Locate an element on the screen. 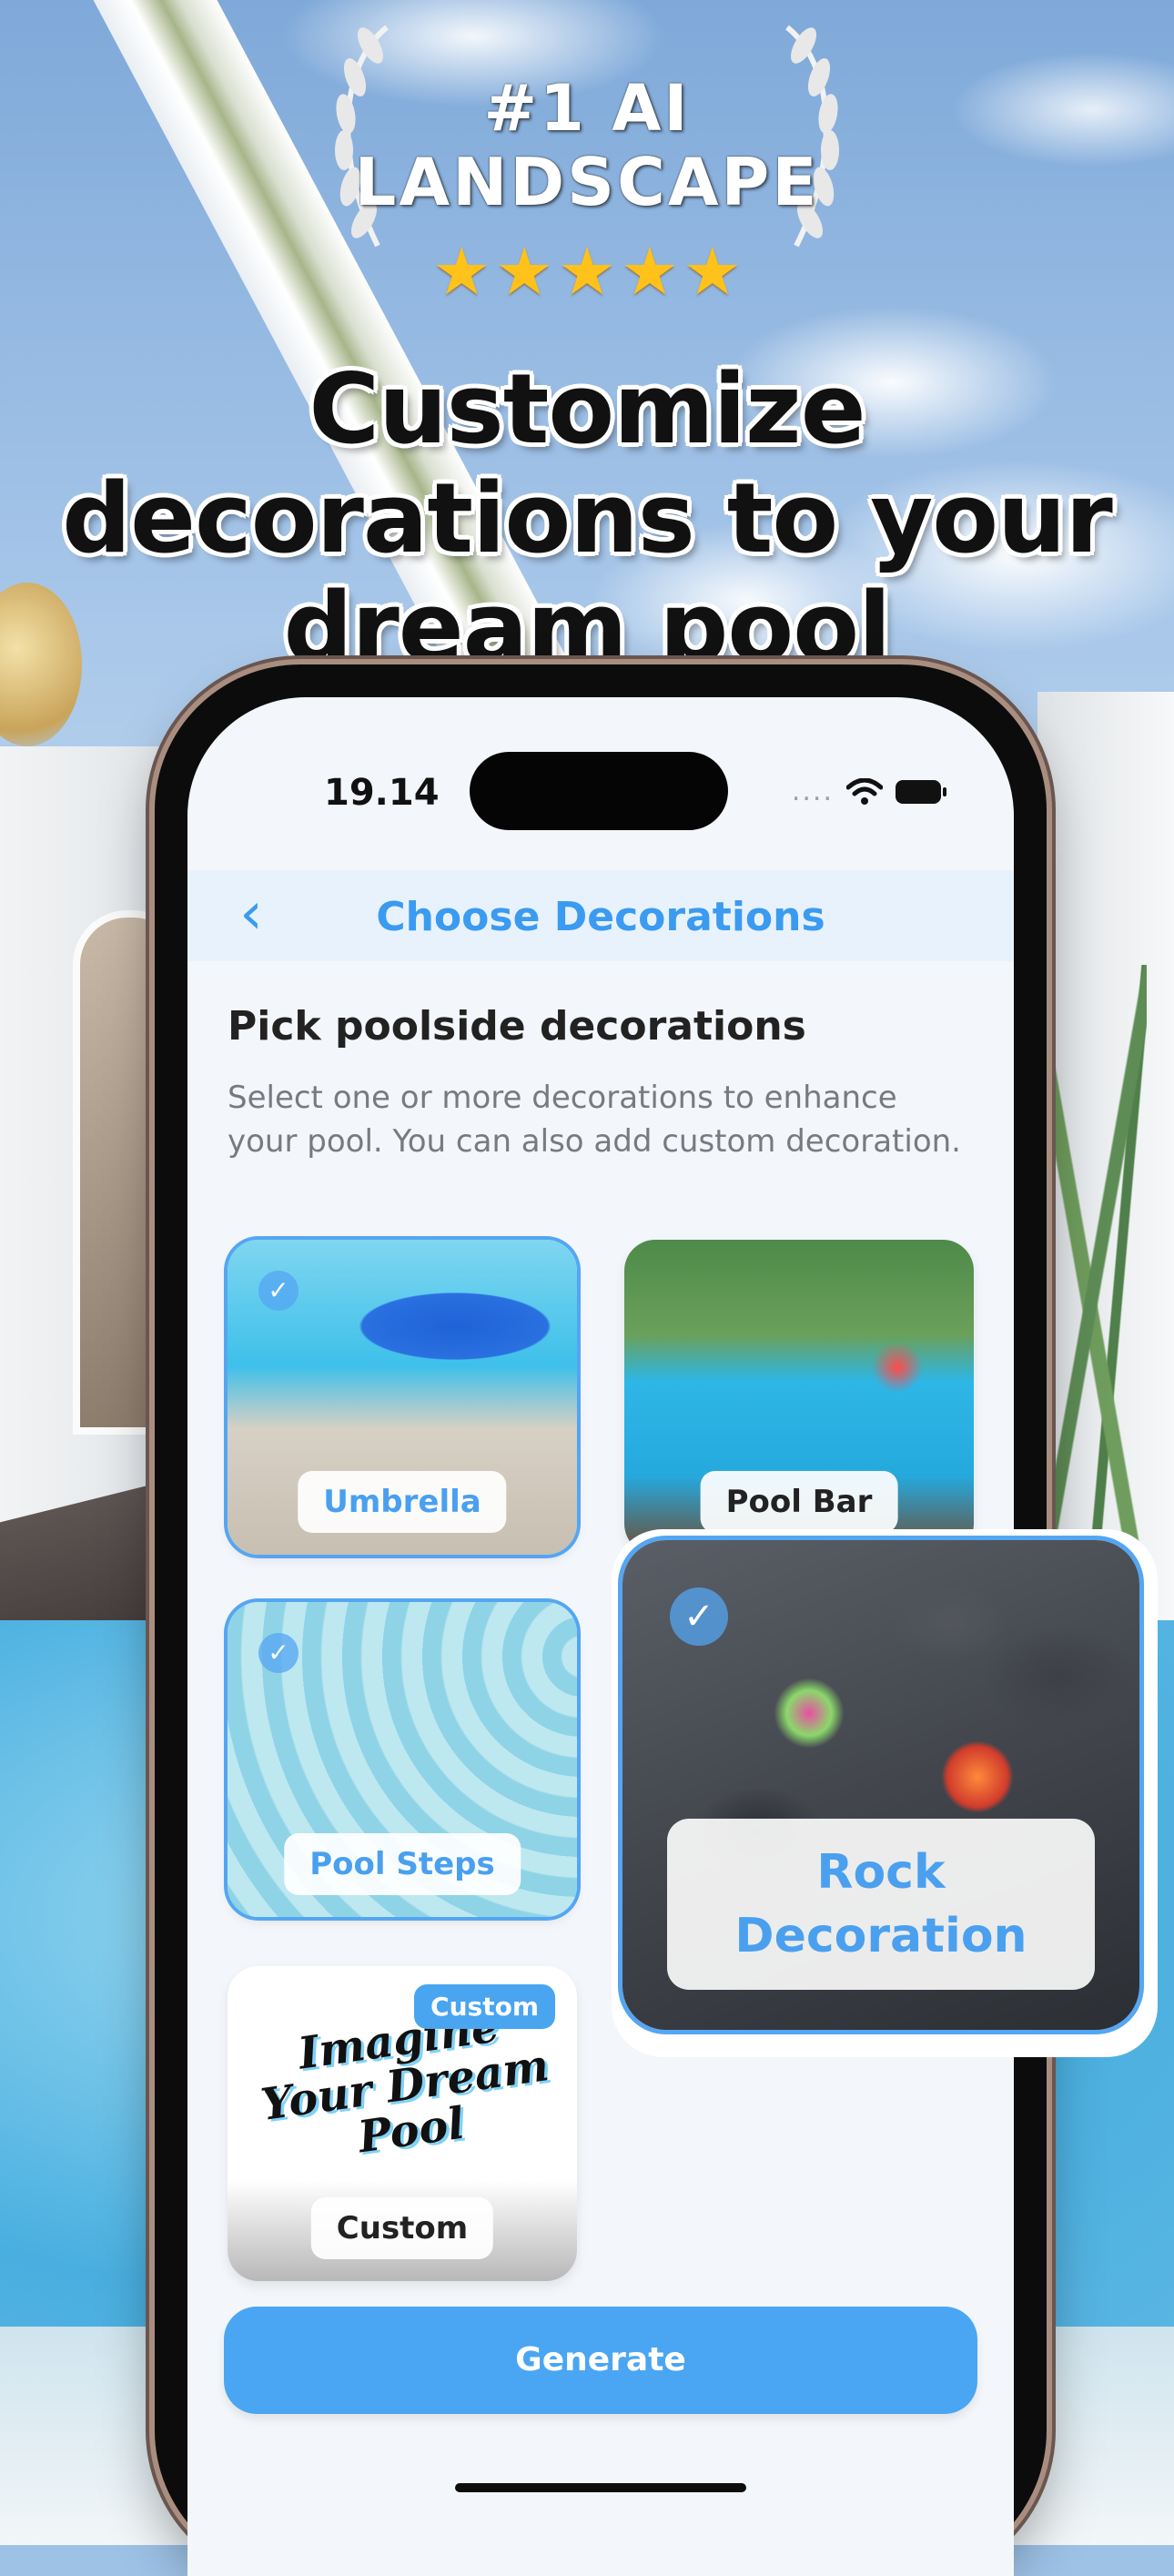 The width and height of the screenshot is (1174, 2576). dynamic-island is located at coordinates (599, 791).